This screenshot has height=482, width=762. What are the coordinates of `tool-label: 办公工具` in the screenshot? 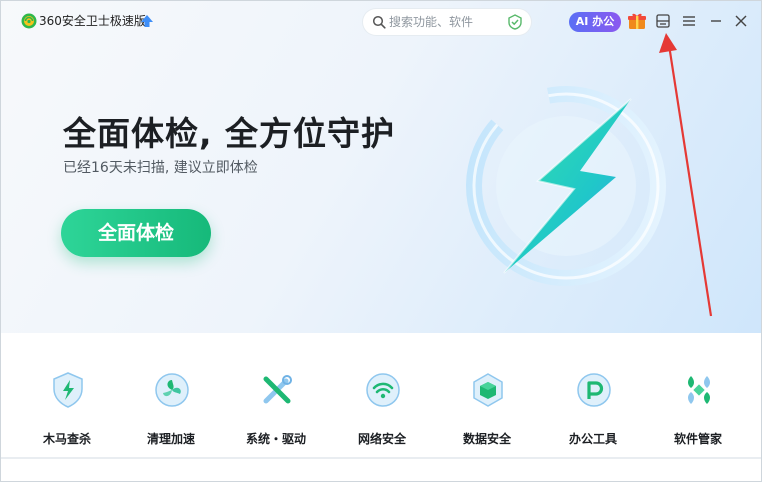 It's located at (592, 439).